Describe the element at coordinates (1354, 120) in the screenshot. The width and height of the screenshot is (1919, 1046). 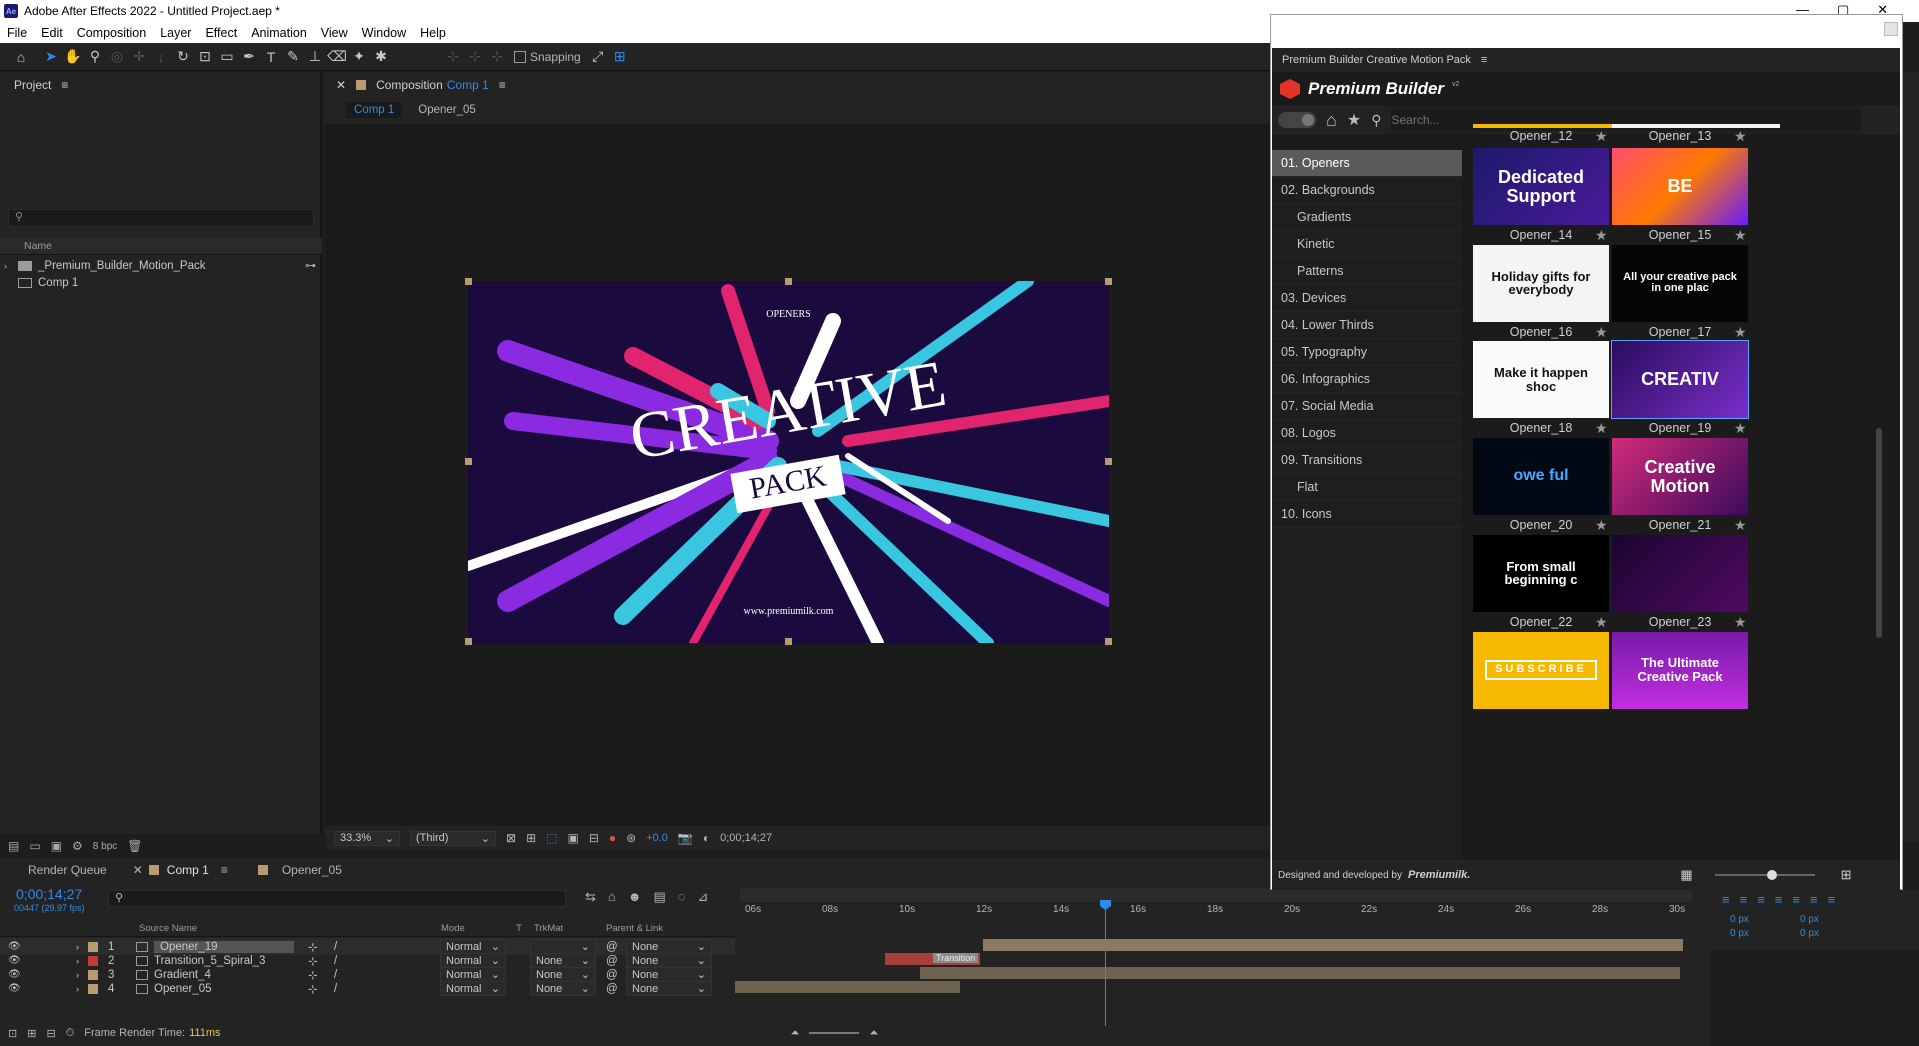
I see `favorites-star-icon: ★` at that location.